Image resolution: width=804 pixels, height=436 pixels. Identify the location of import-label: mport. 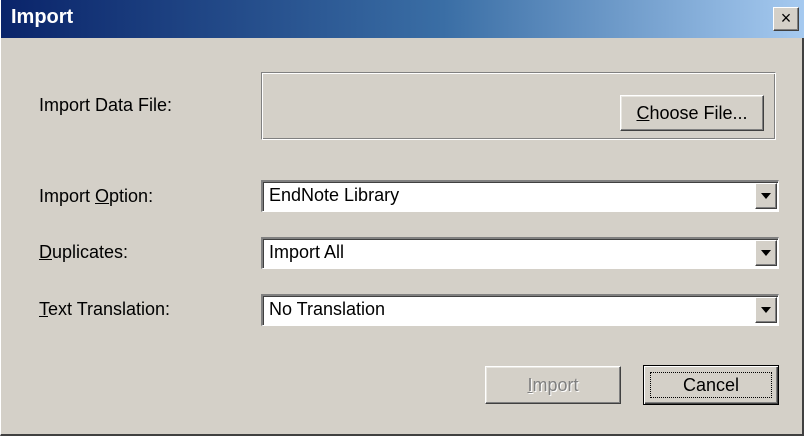
(555, 385).